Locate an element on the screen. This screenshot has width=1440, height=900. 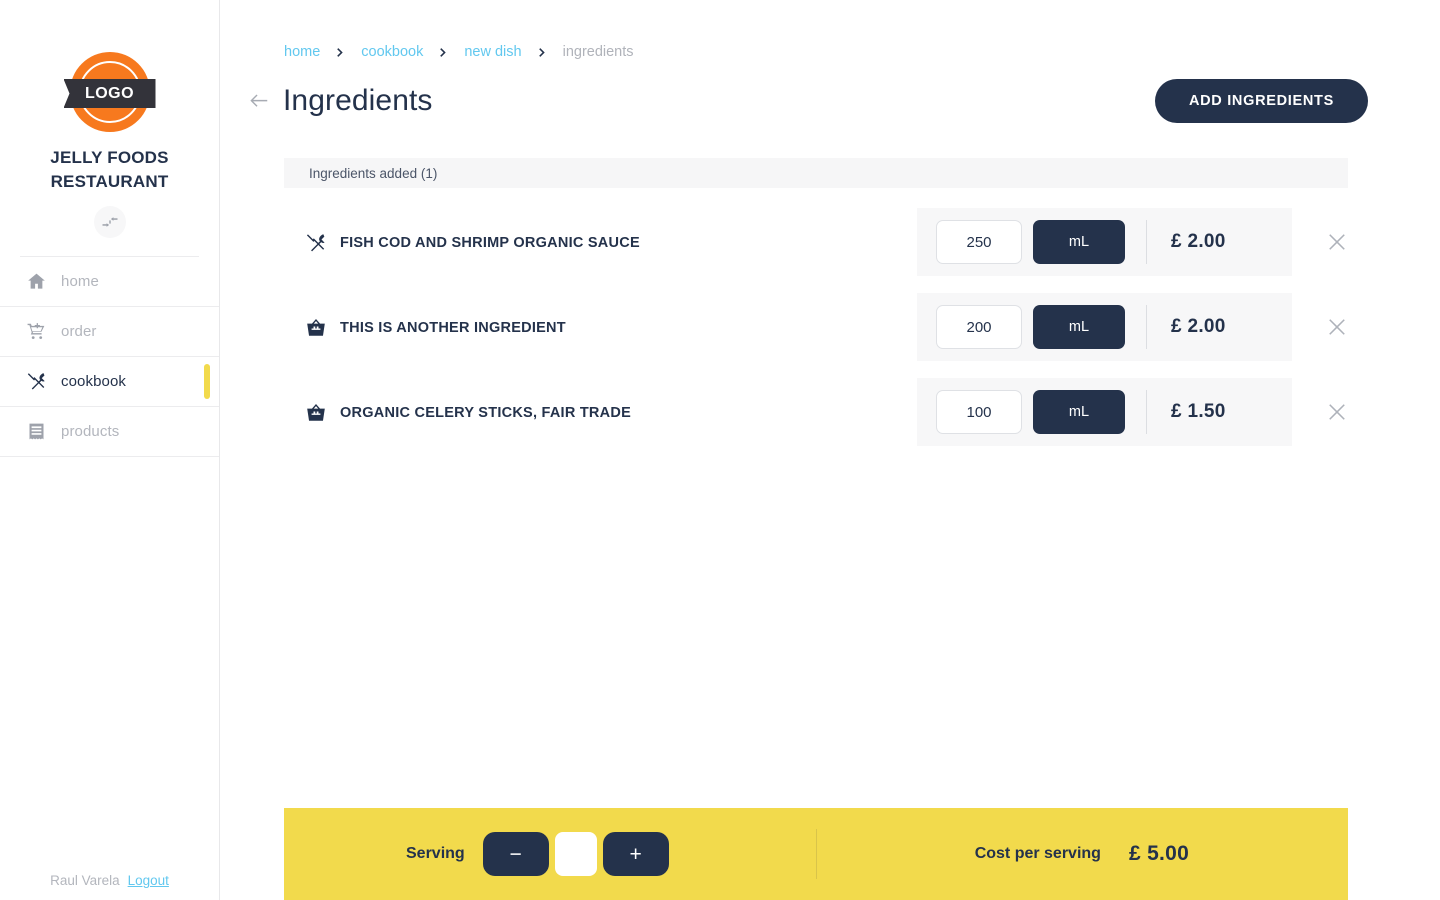
list-header: Ingredients added (1) is located at coordinates (816, 173).